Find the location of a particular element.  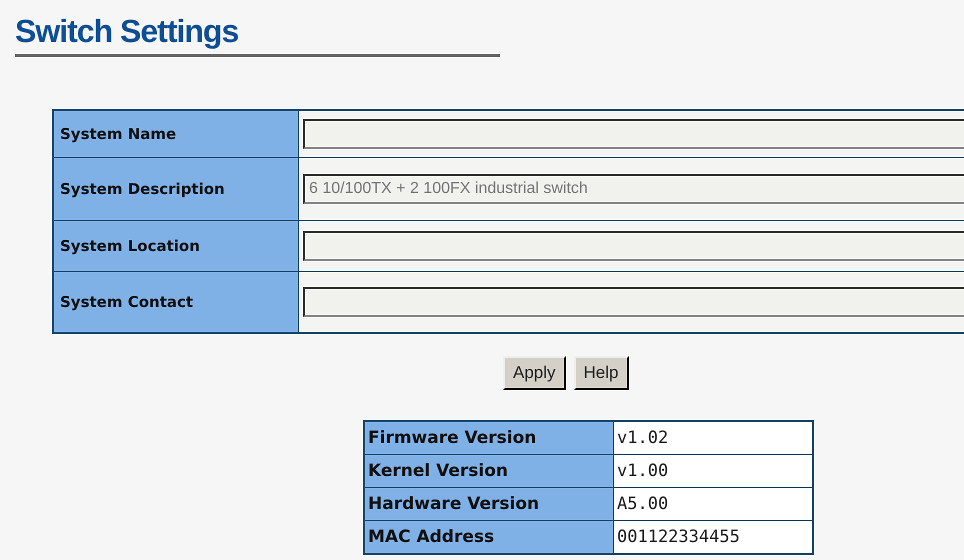

info-label: Hardware Version is located at coordinates (489, 504).